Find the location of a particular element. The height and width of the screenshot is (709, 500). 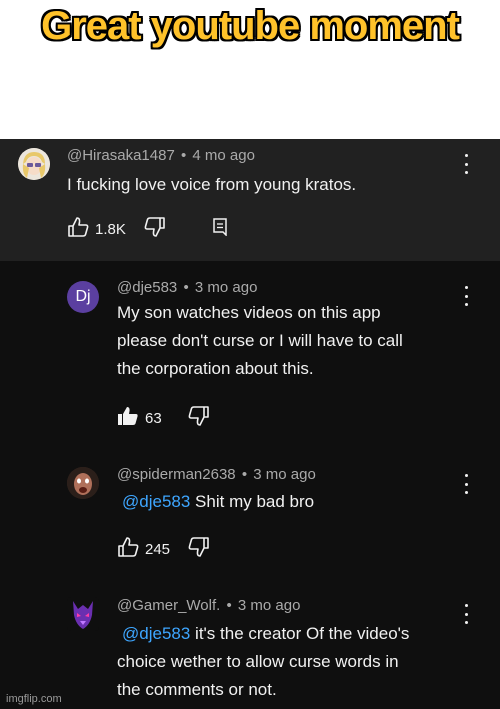

avatar-initials: Dj is located at coordinates (83, 296).